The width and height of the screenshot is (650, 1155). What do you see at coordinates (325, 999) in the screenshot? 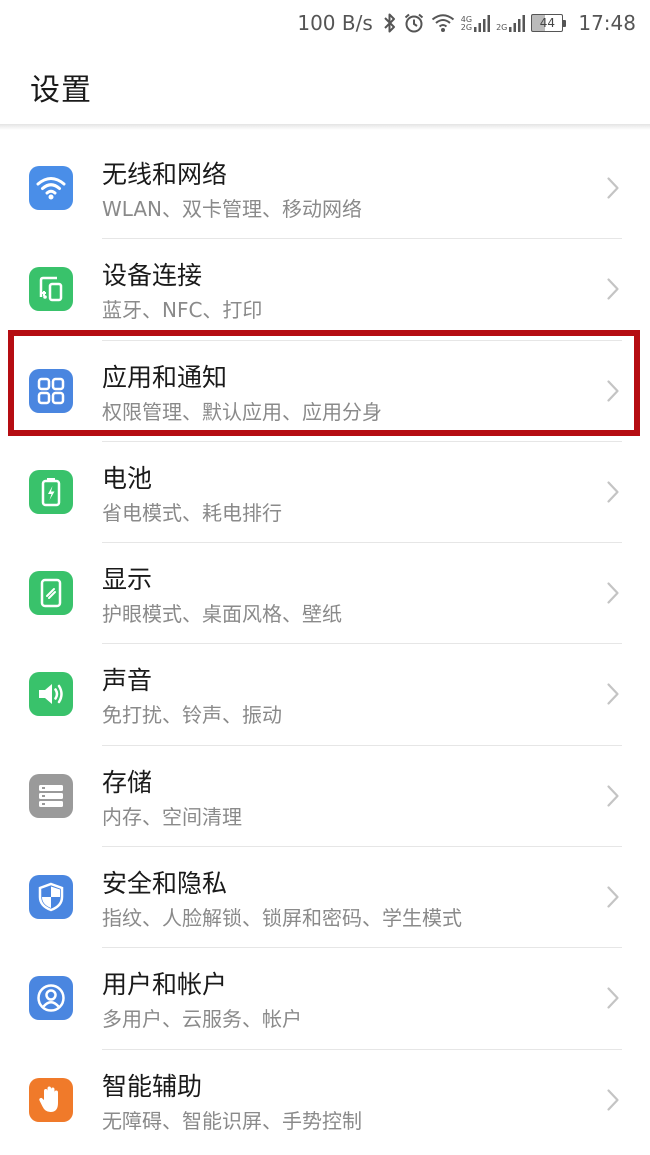
I see `settings-item-9: 用户和帐户多用户、云服务、帐户` at bounding box center [325, 999].